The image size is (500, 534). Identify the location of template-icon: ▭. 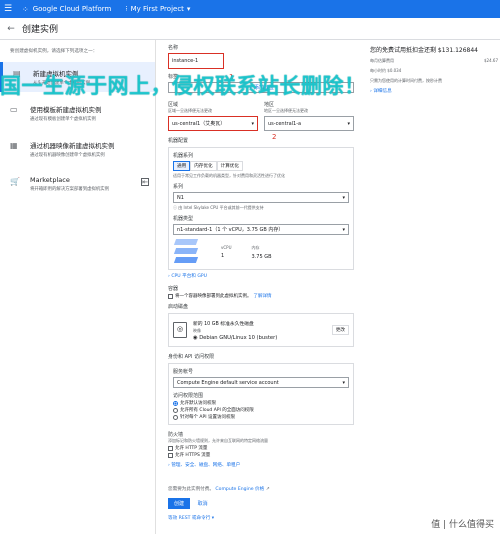
(14, 109).